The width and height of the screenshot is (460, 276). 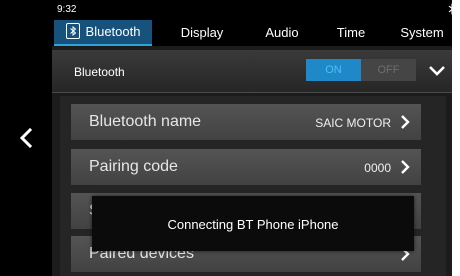 I want to click on item-label: Pairing code, so click(x=133, y=166).